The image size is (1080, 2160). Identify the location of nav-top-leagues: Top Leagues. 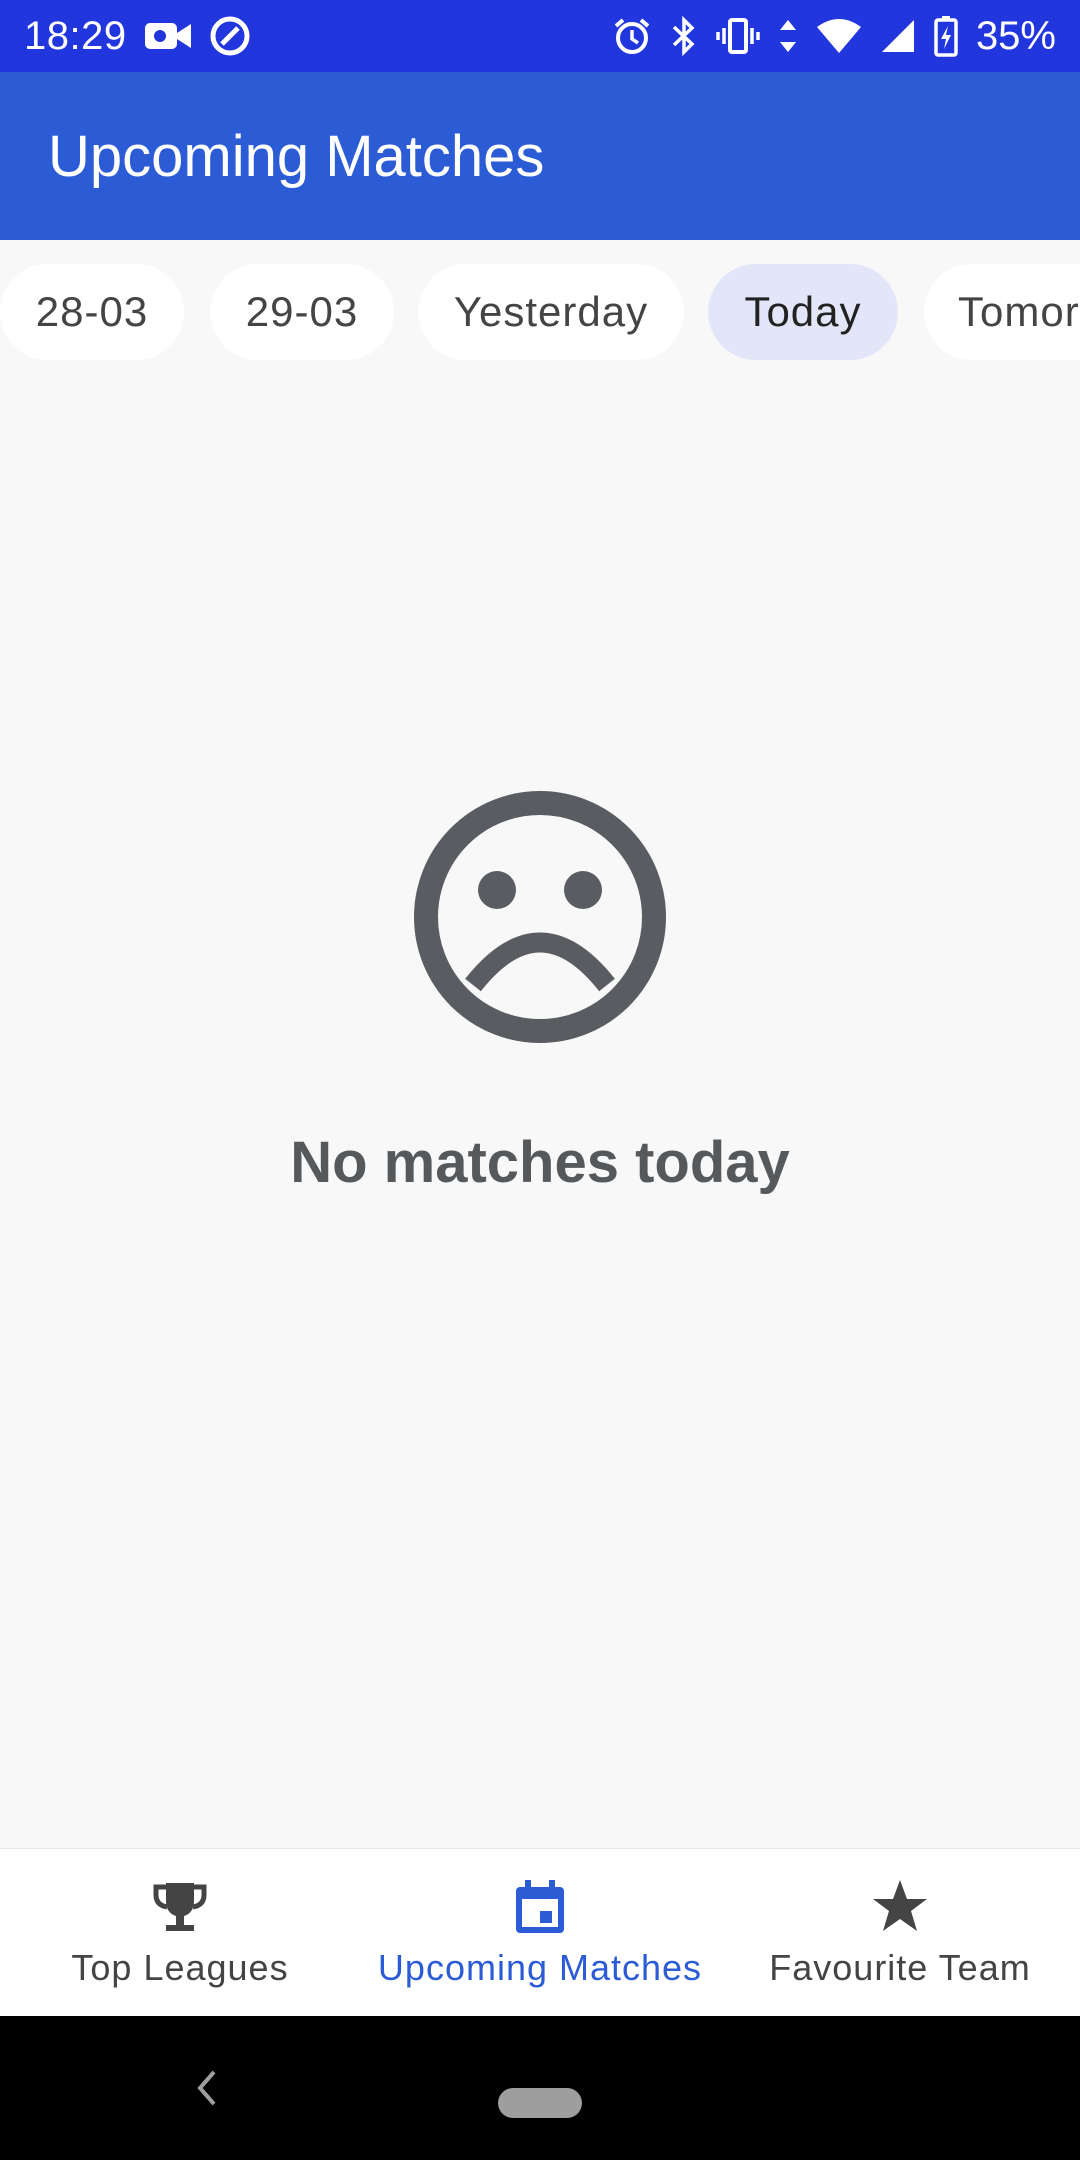
(180, 1932).